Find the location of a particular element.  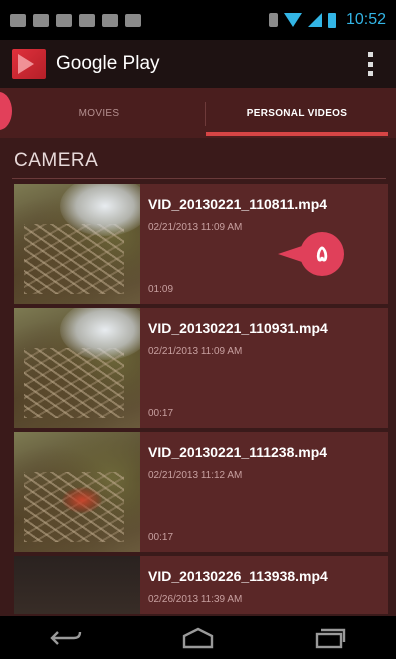

video-date: 02/21/2013 11:12 AM is located at coordinates (195, 475).